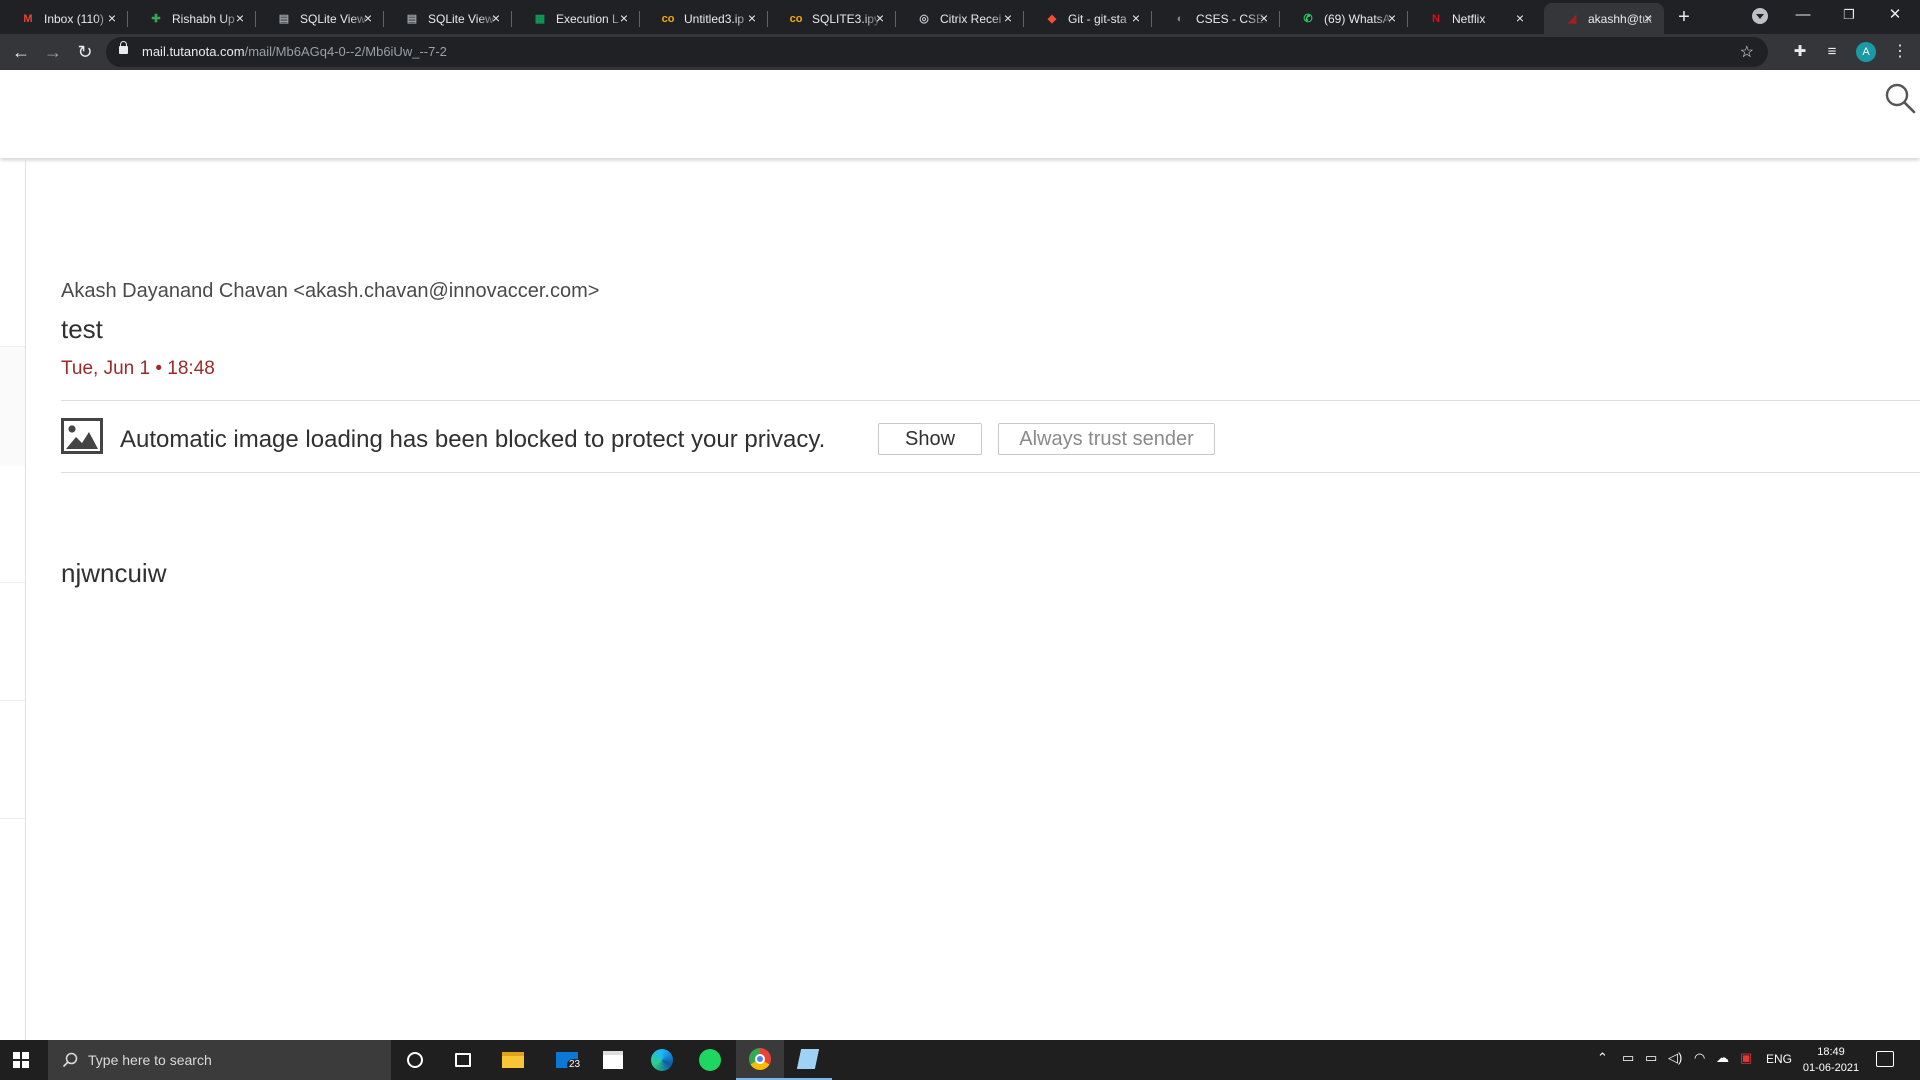 The image size is (1920, 1080). I want to click on bookmark-star-icon: ☆, so click(1747, 52).